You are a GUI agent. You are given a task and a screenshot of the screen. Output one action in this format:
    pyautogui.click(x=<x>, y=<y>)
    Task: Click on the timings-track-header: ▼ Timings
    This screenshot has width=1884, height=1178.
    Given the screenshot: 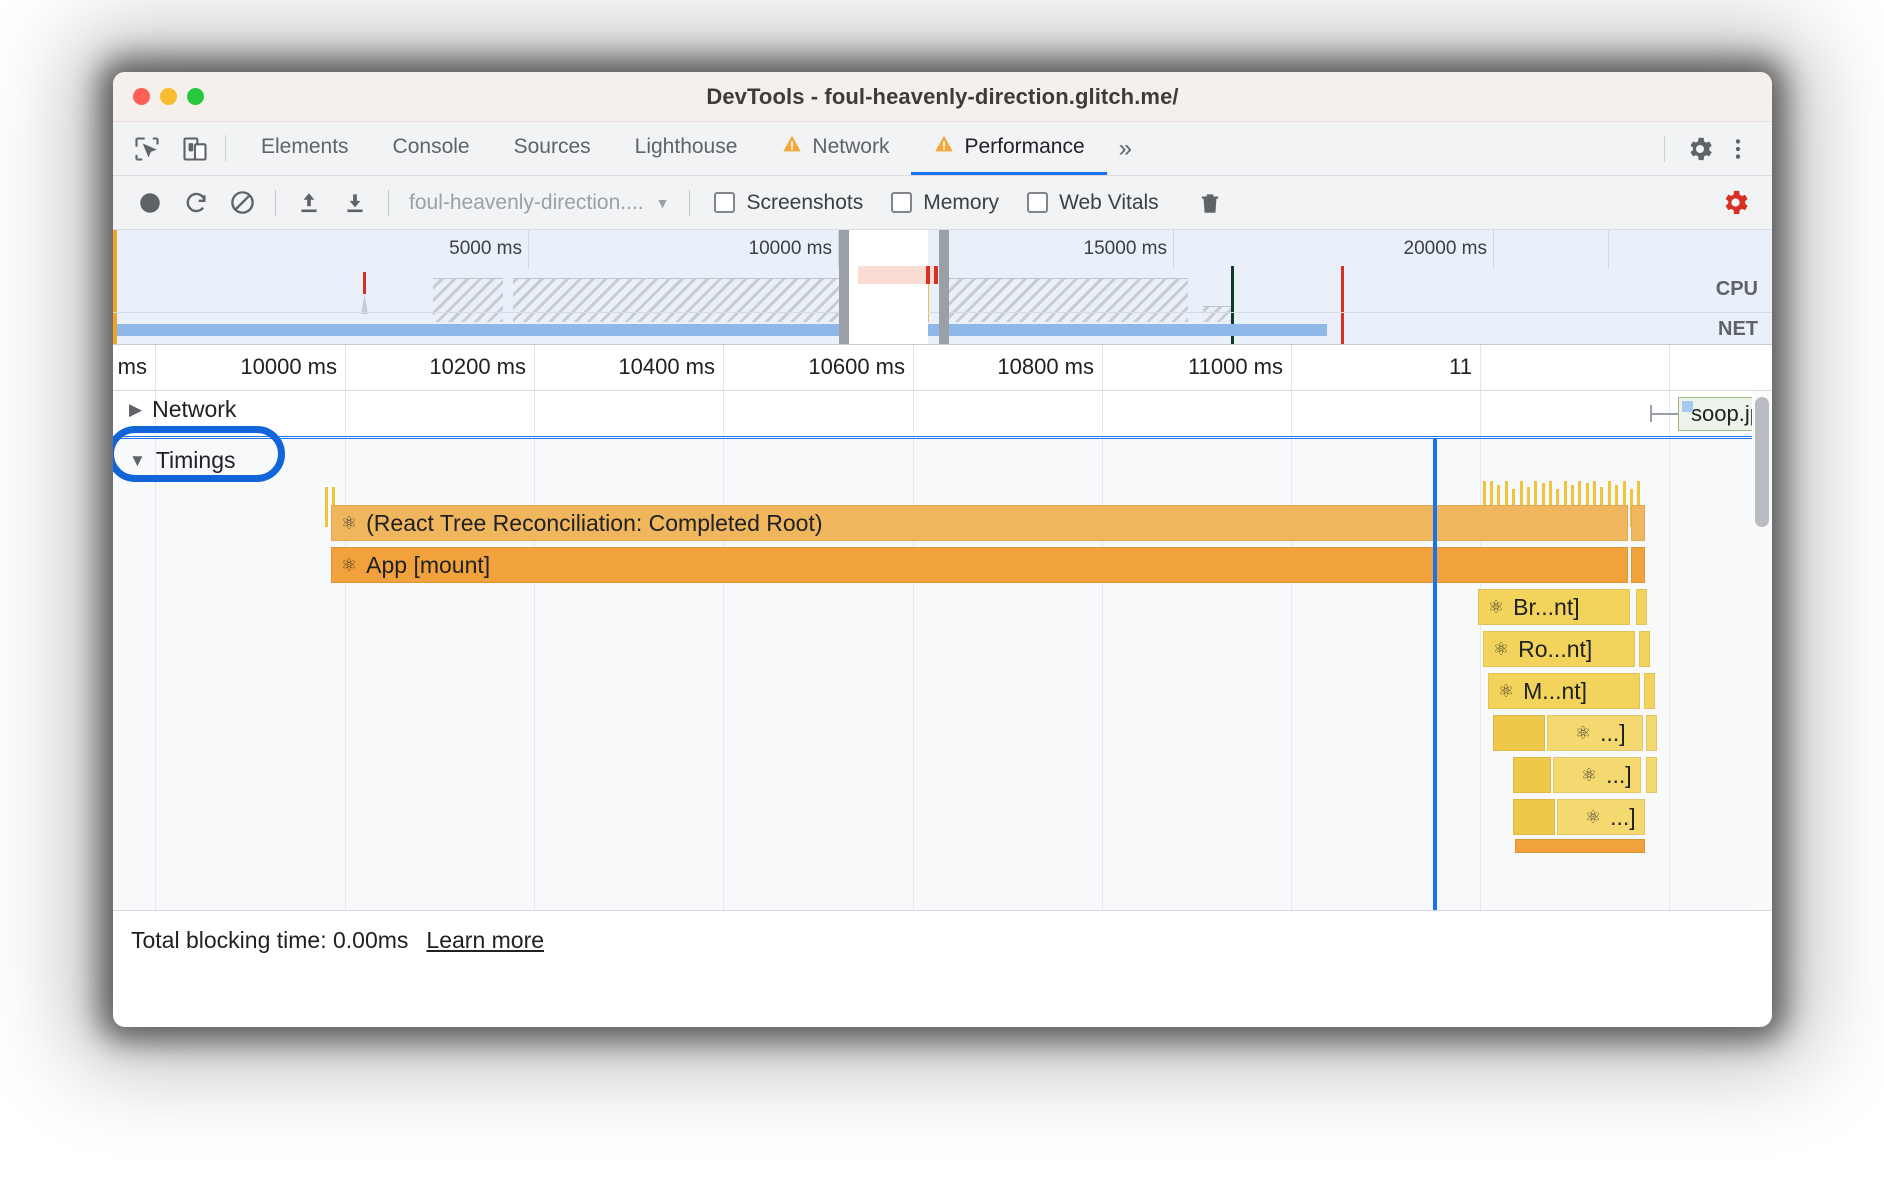 What is the action you would take?
    pyautogui.click(x=174, y=460)
    